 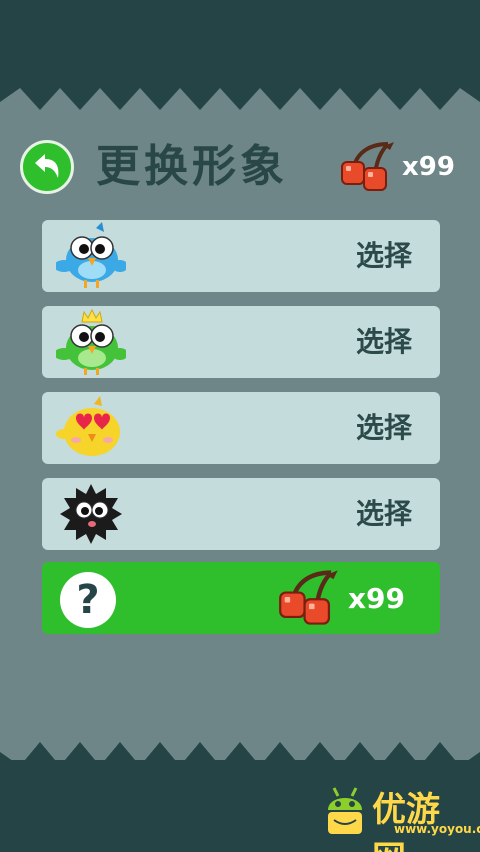 What do you see at coordinates (240, 45) in the screenshot?
I see `top-background` at bounding box center [240, 45].